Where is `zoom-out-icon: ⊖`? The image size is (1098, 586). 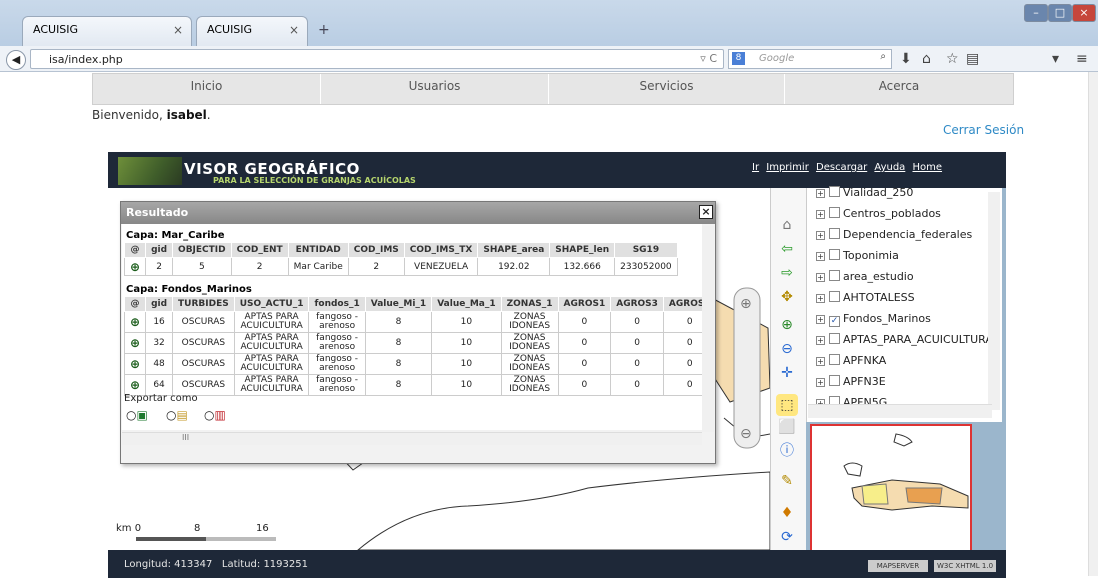
zoom-out-icon: ⊖ is located at coordinates (746, 434).